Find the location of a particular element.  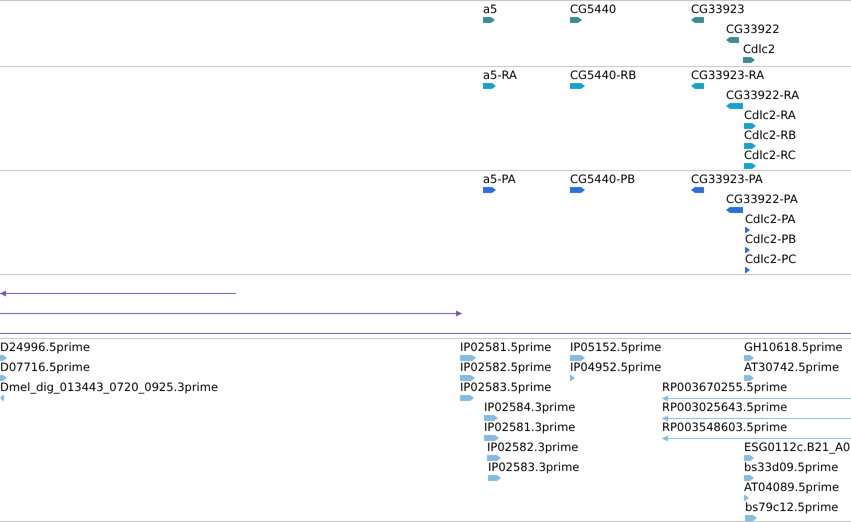

feature-label: RP003025643.5prime is located at coordinates (725, 407).